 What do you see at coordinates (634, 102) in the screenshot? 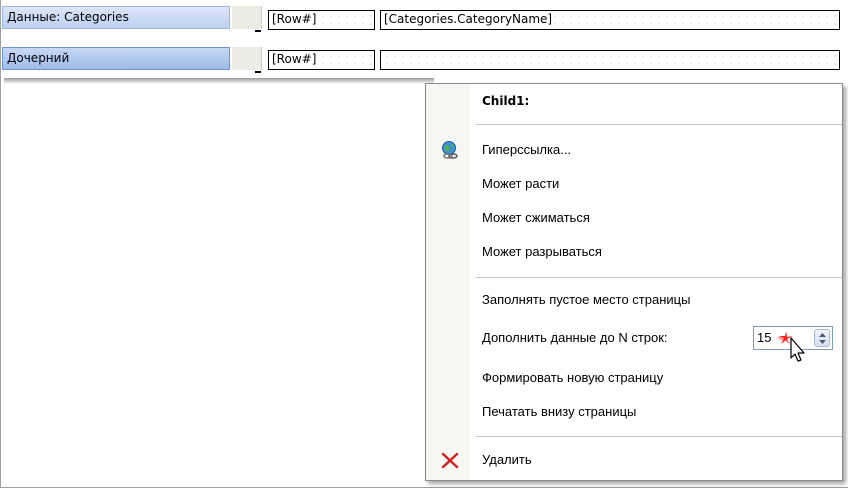
I see `menu-header: Child1:` at bounding box center [634, 102].